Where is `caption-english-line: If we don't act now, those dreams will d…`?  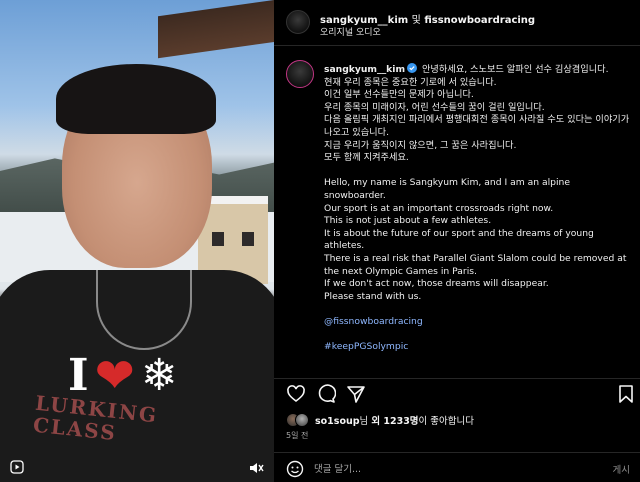 caption-english-line: If we don't act now, those dreams will d… is located at coordinates (436, 284).